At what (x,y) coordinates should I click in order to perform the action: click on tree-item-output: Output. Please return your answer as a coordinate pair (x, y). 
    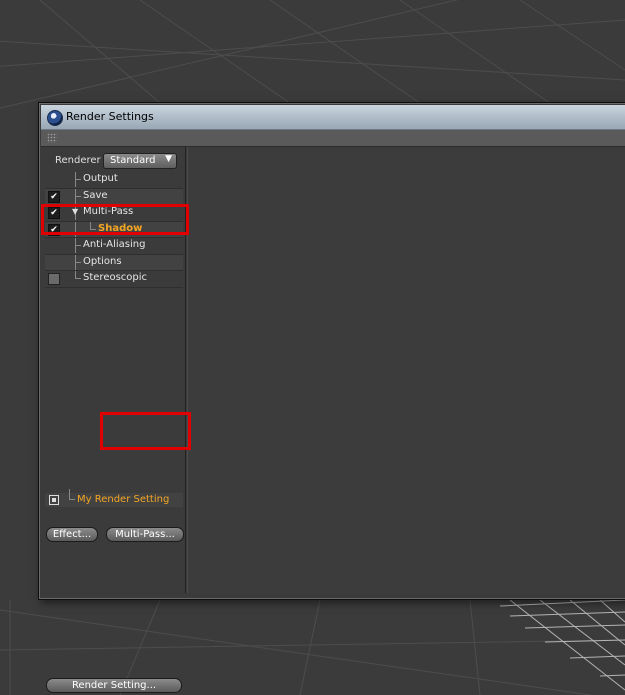
    Looking at the image, I should click on (114, 180).